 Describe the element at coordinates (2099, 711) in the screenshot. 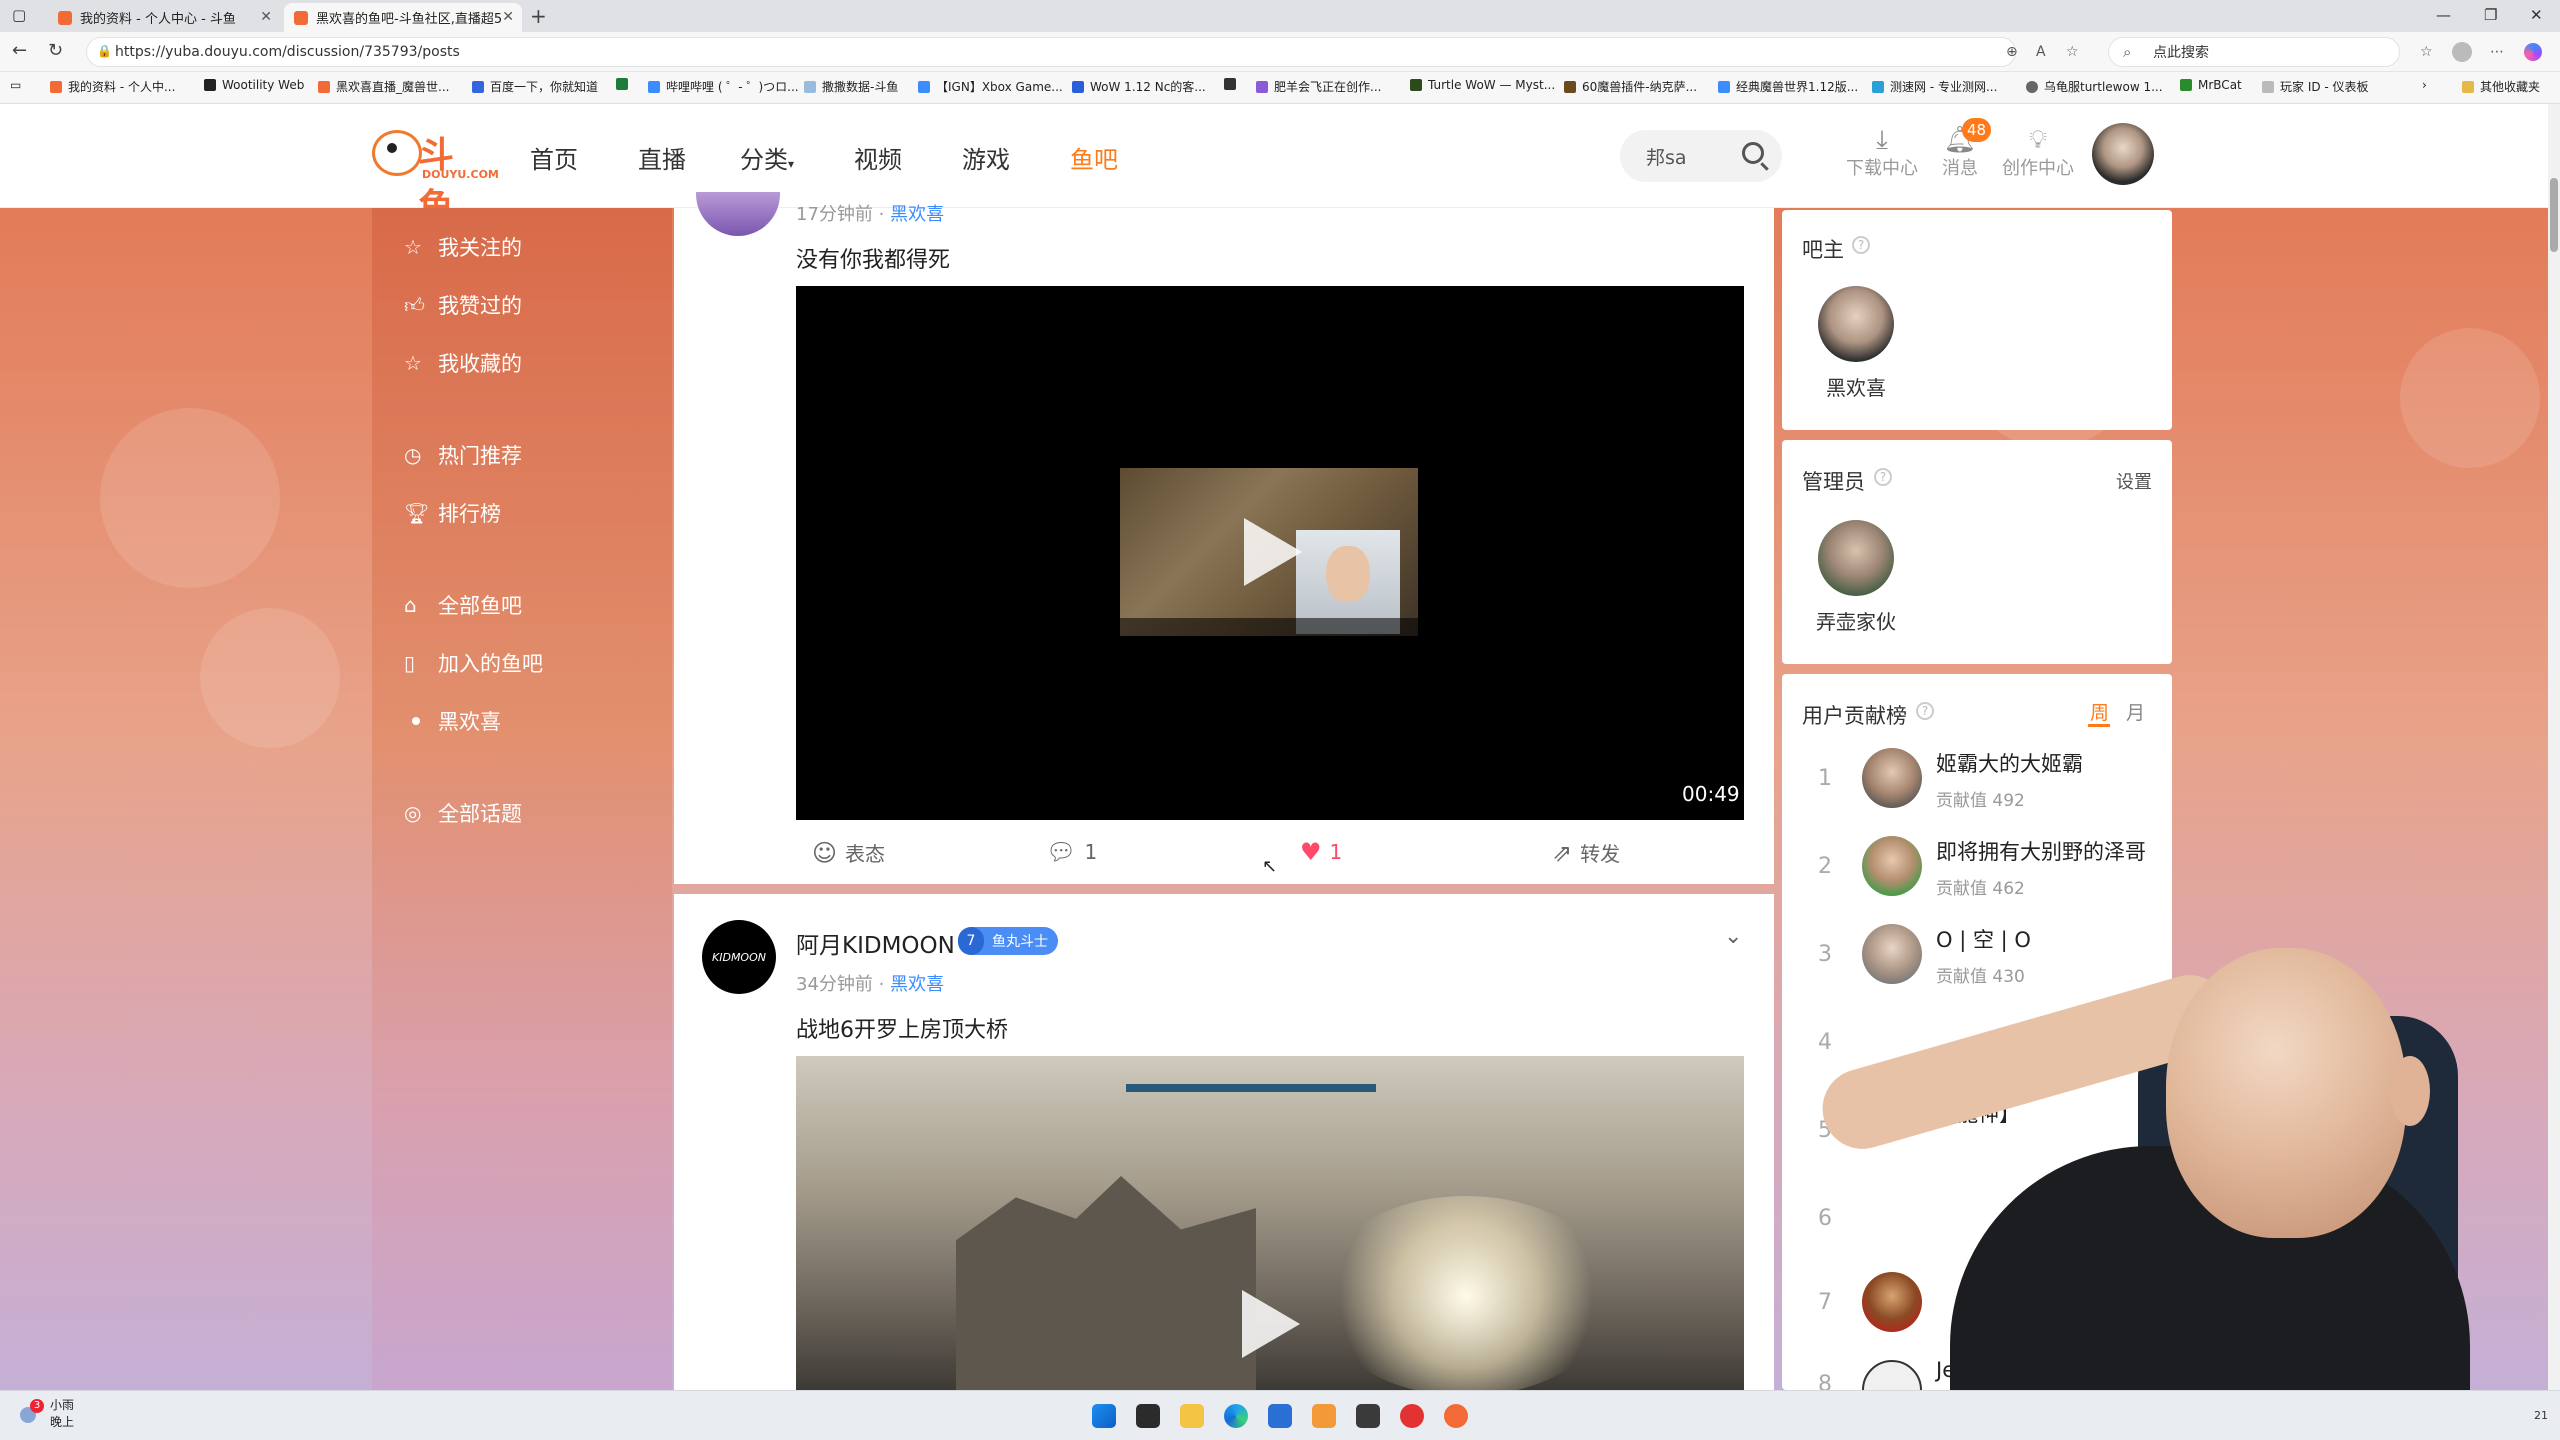

I see `rank-toggle-week: 周` at that location.